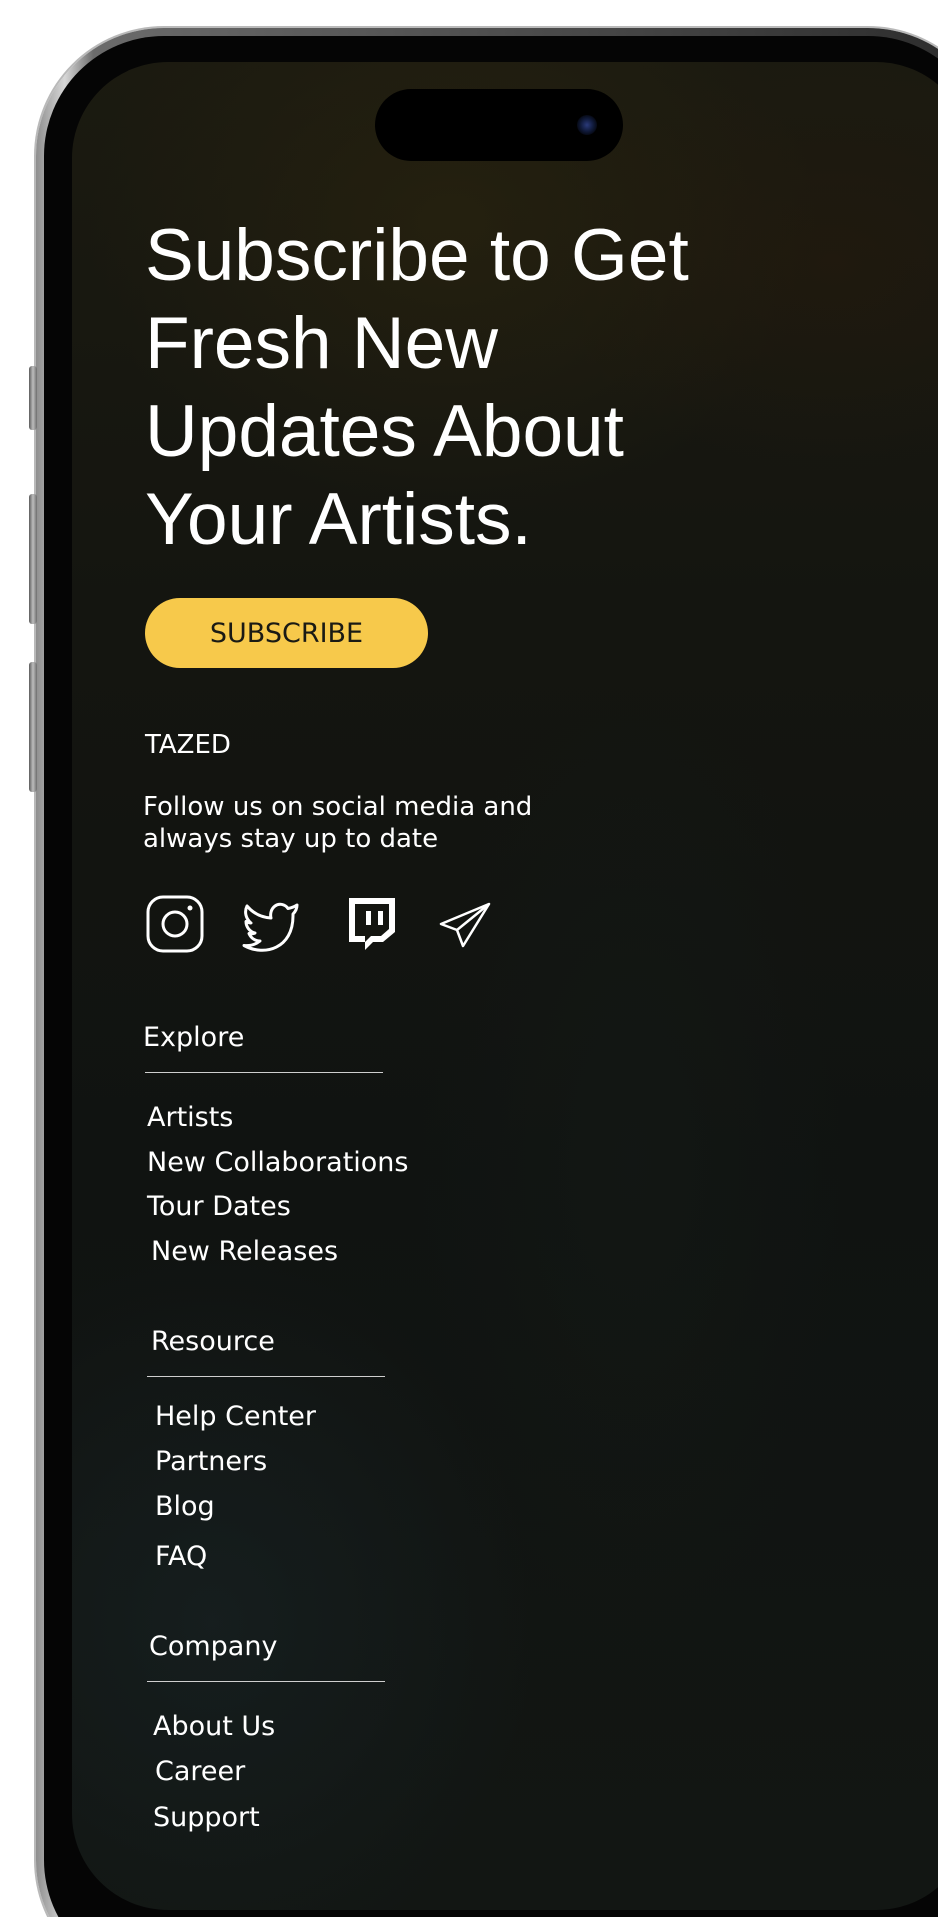 The height and width of the screenshot is (1917, 938). I want to click on link-artists: Artists, so click(190, 1117).